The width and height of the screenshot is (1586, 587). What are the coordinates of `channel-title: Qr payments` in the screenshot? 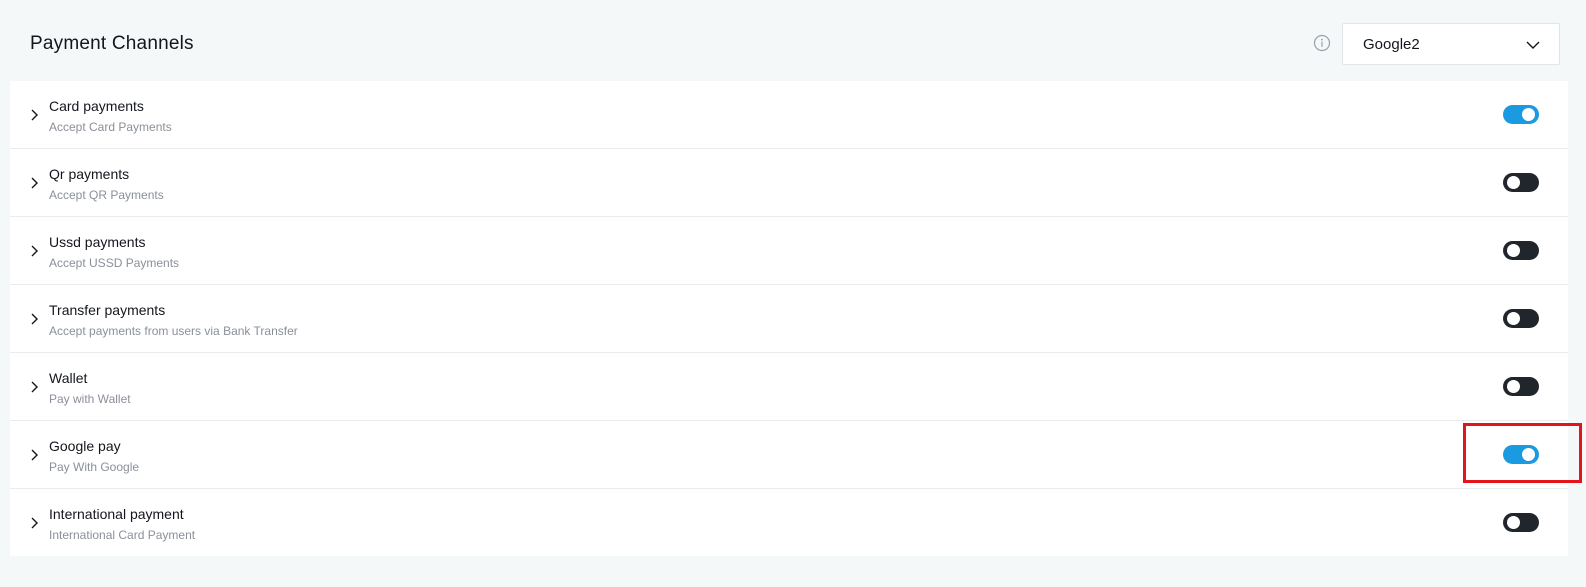 It's located at (89, 174).